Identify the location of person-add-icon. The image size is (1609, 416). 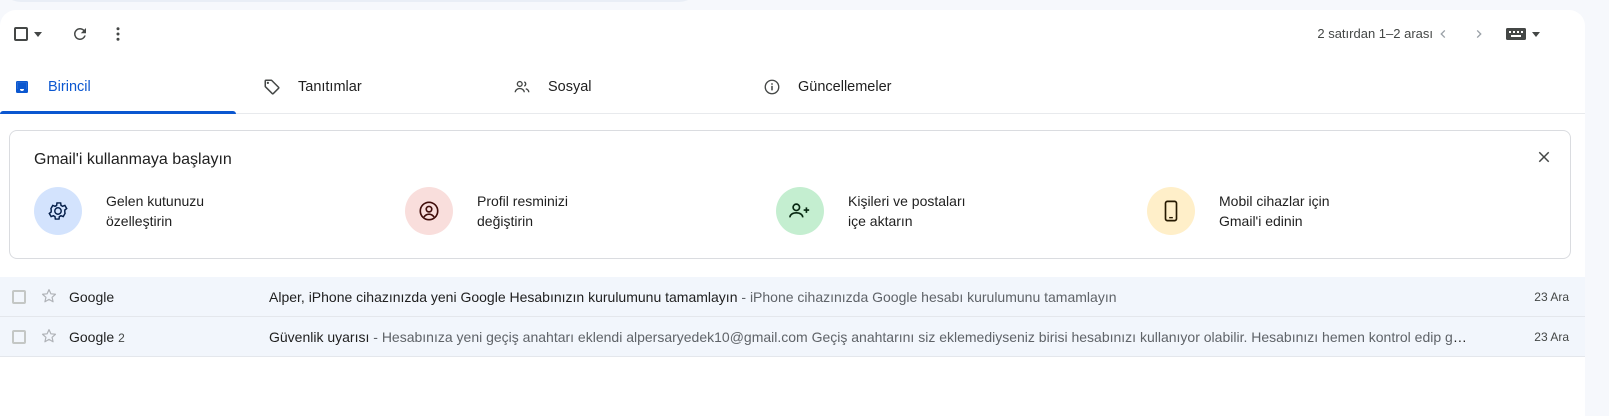
(800, 211).